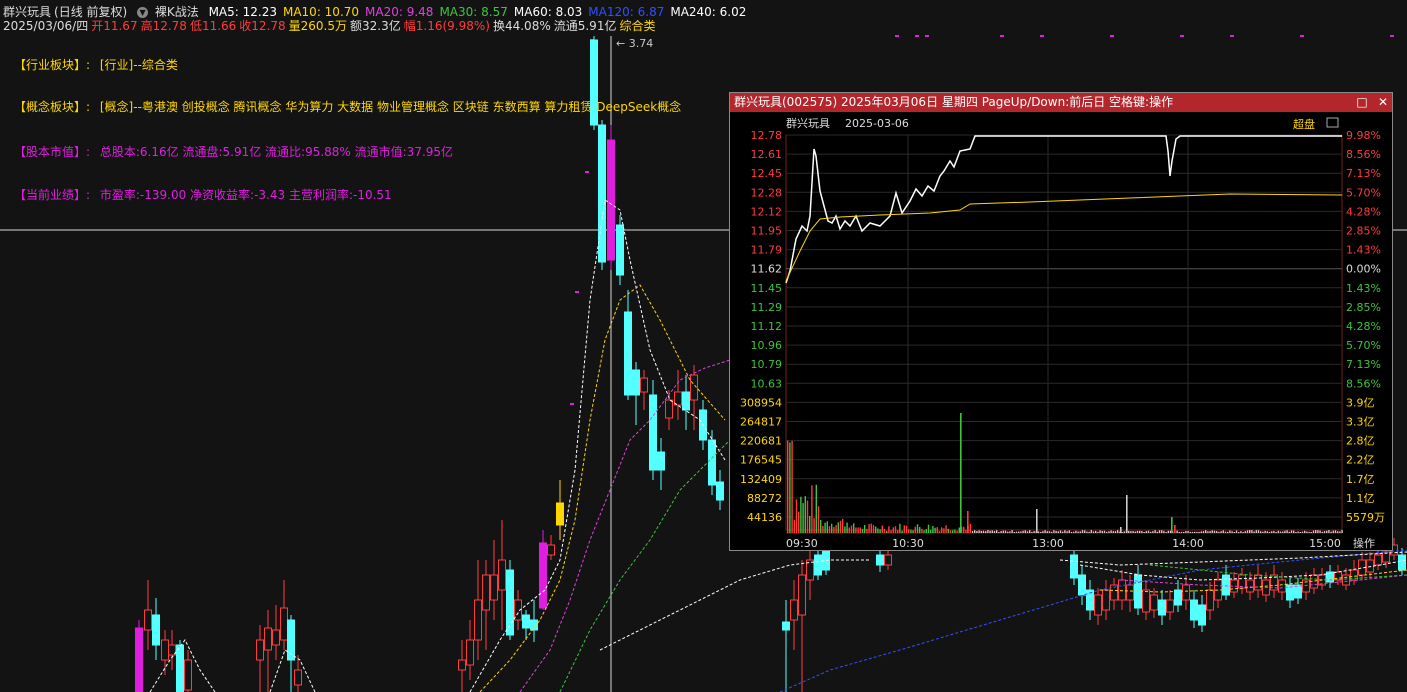  Describe the element at coordinates (1383, 102) in the screenshot. I see `close-icon: ✕` at that location.